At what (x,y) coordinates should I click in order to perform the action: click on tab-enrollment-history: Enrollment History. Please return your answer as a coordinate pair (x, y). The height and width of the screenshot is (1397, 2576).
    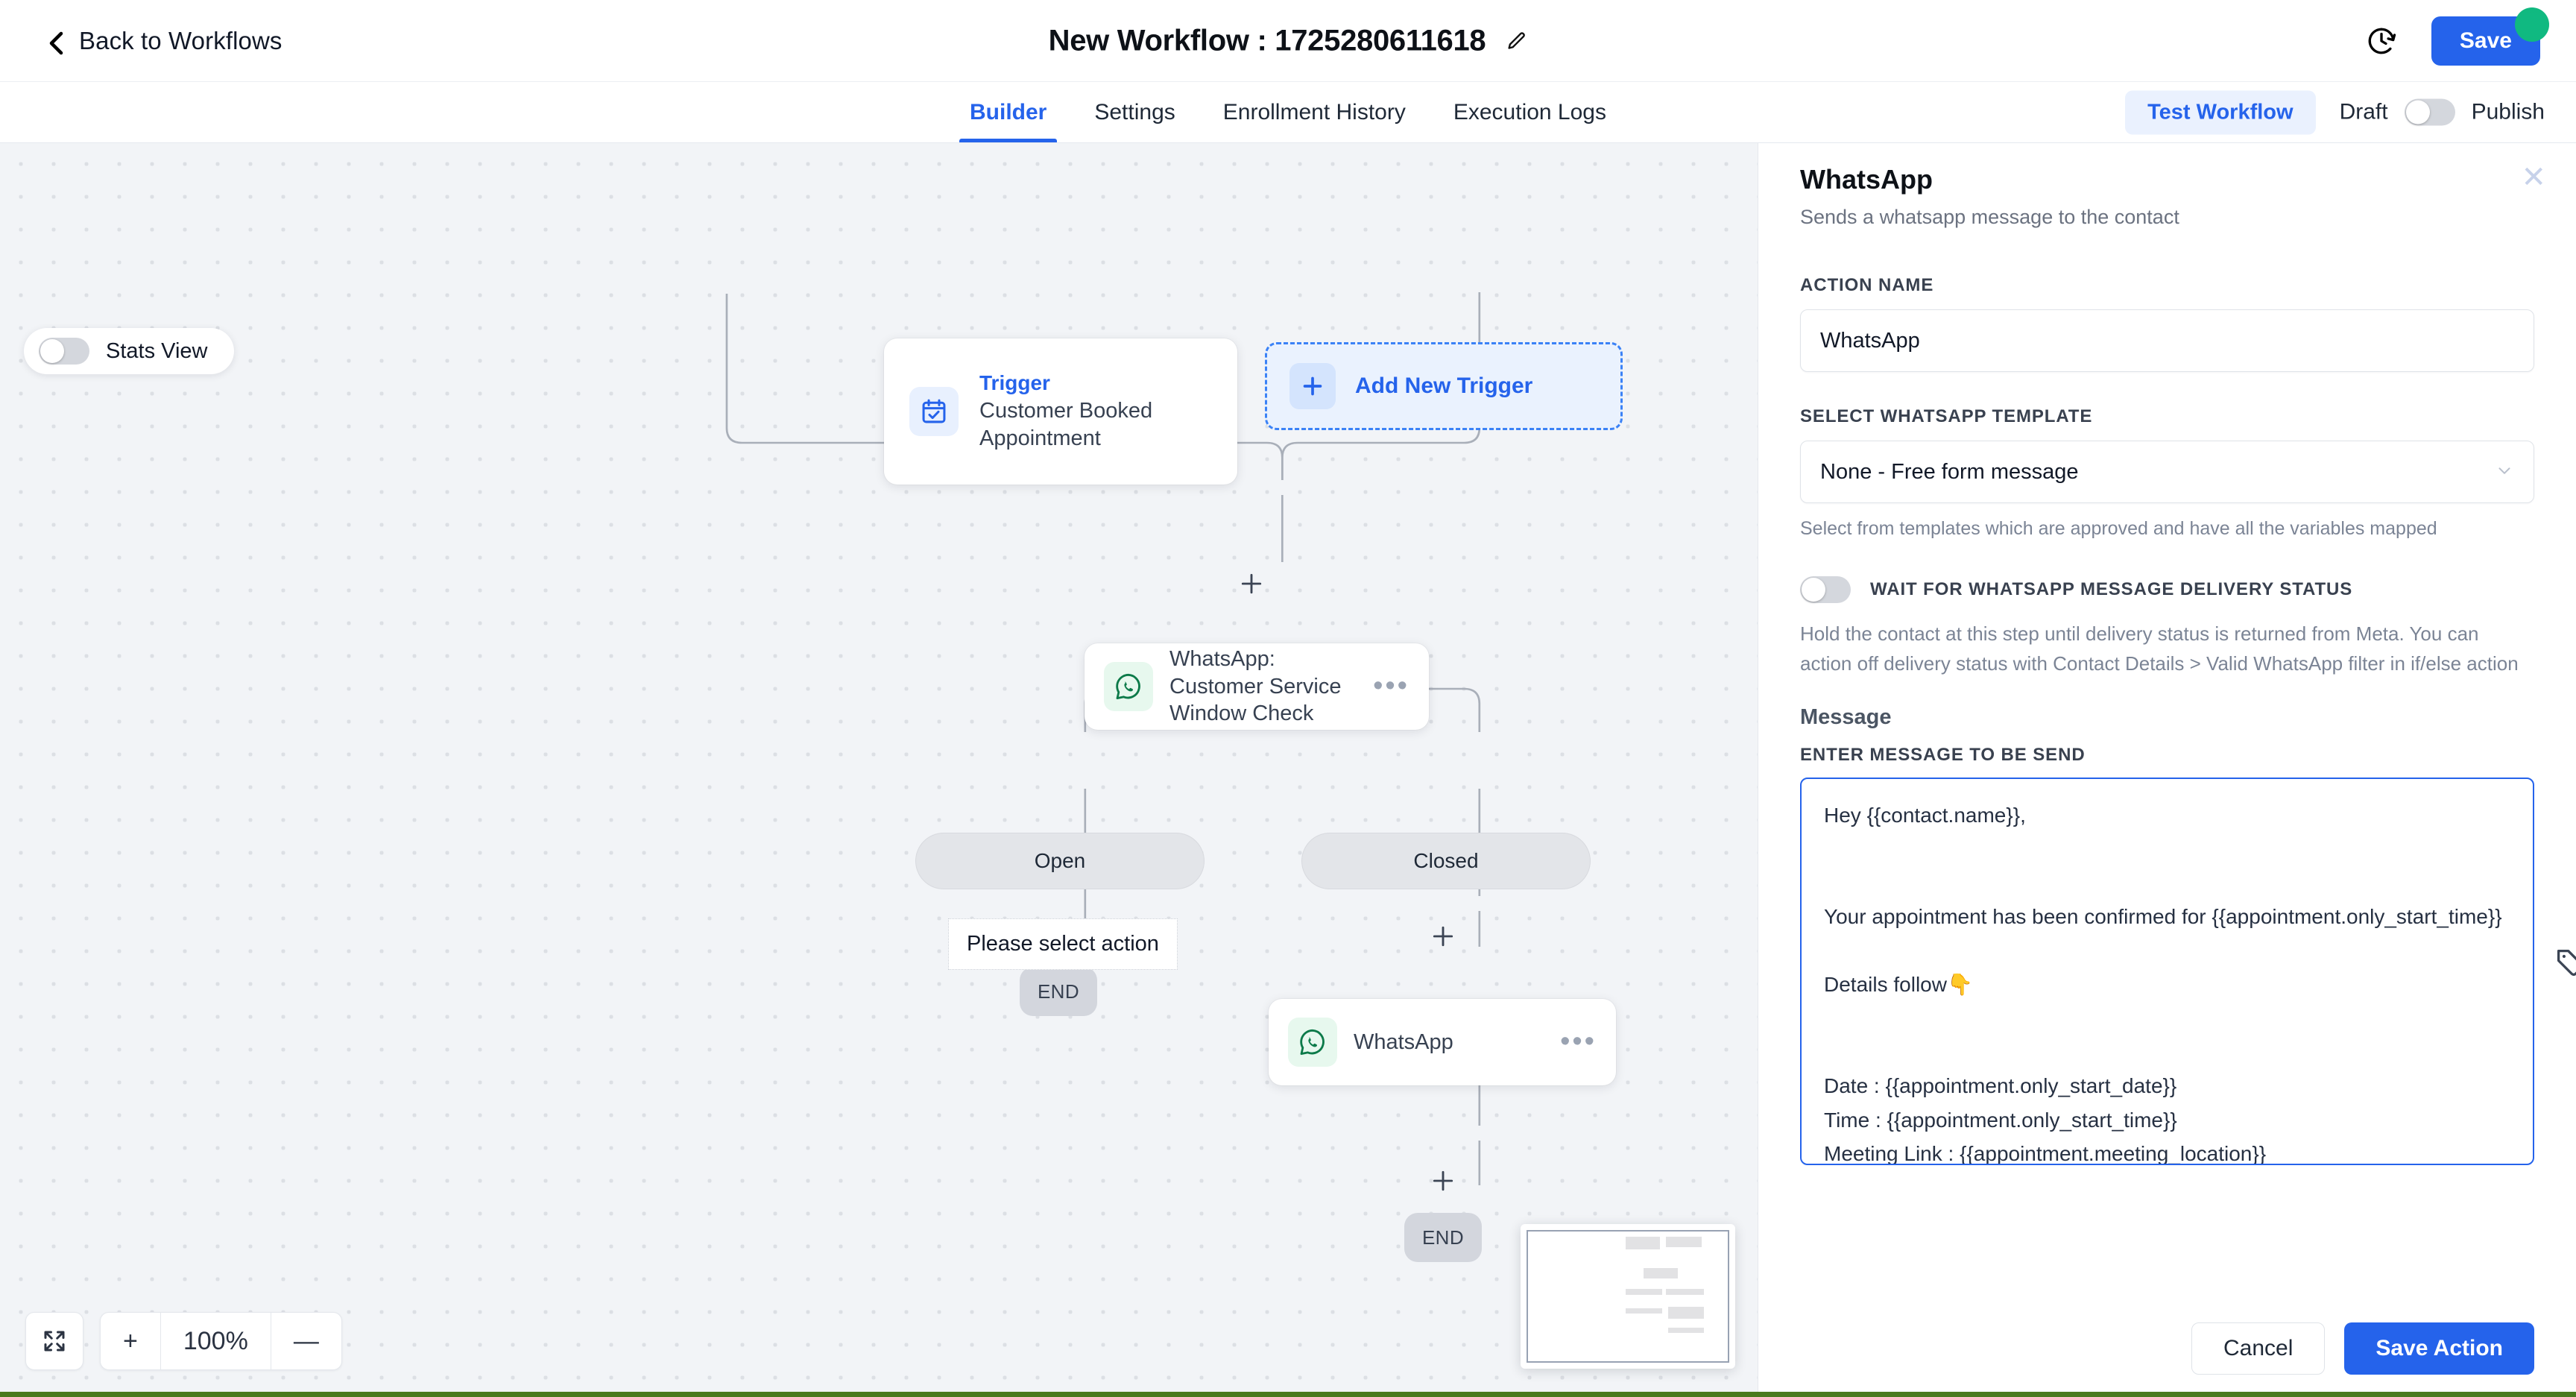
    Looking at the image, I should click on (1315, 112).